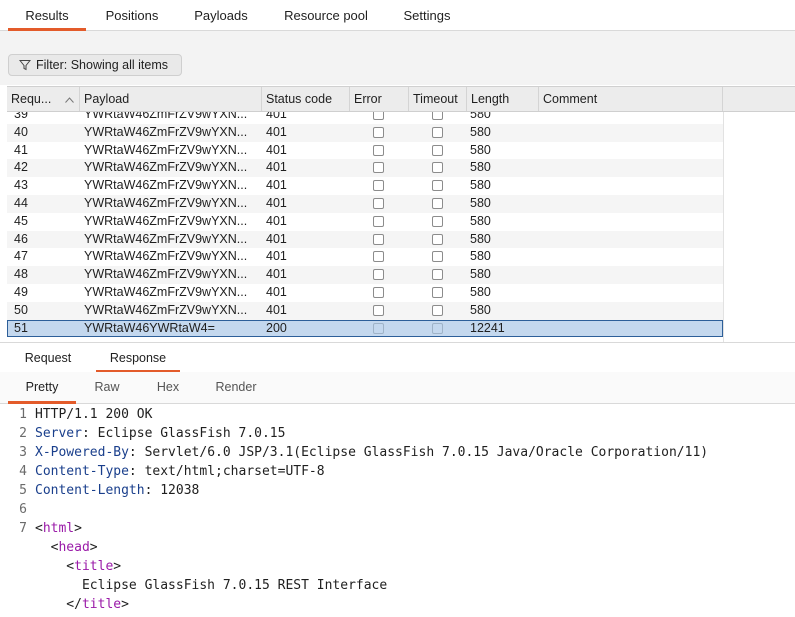  What do you see at coordinates (21, 256) in the screenshot?
I see `cell-request: 47` at bounding box center [21, 256].